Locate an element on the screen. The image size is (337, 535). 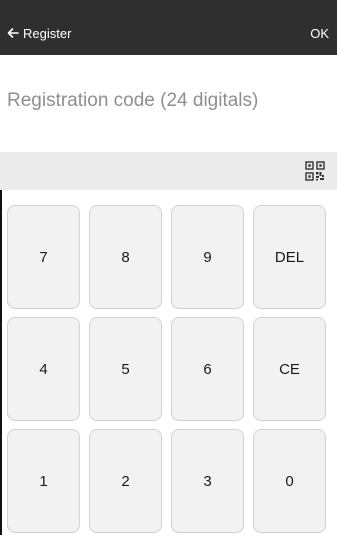
key-9: 9 is located at coordinates (207, 257).